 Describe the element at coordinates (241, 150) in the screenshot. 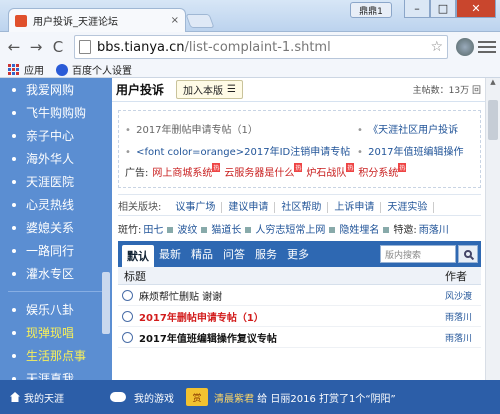

I see `notice-link: • <font color=orange>2017年ID注销申请专帖` at that location.